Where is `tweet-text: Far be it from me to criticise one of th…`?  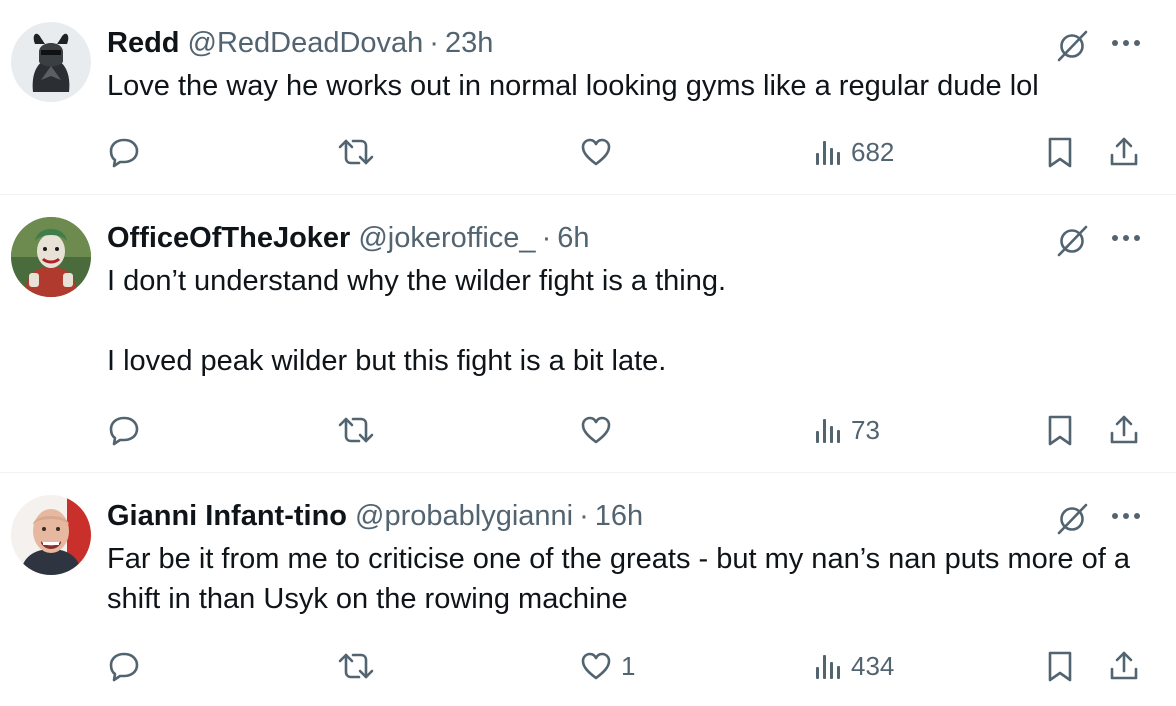
tweet-text: Far be it from me to criticise one of th… is located at coordinates (626, 579).